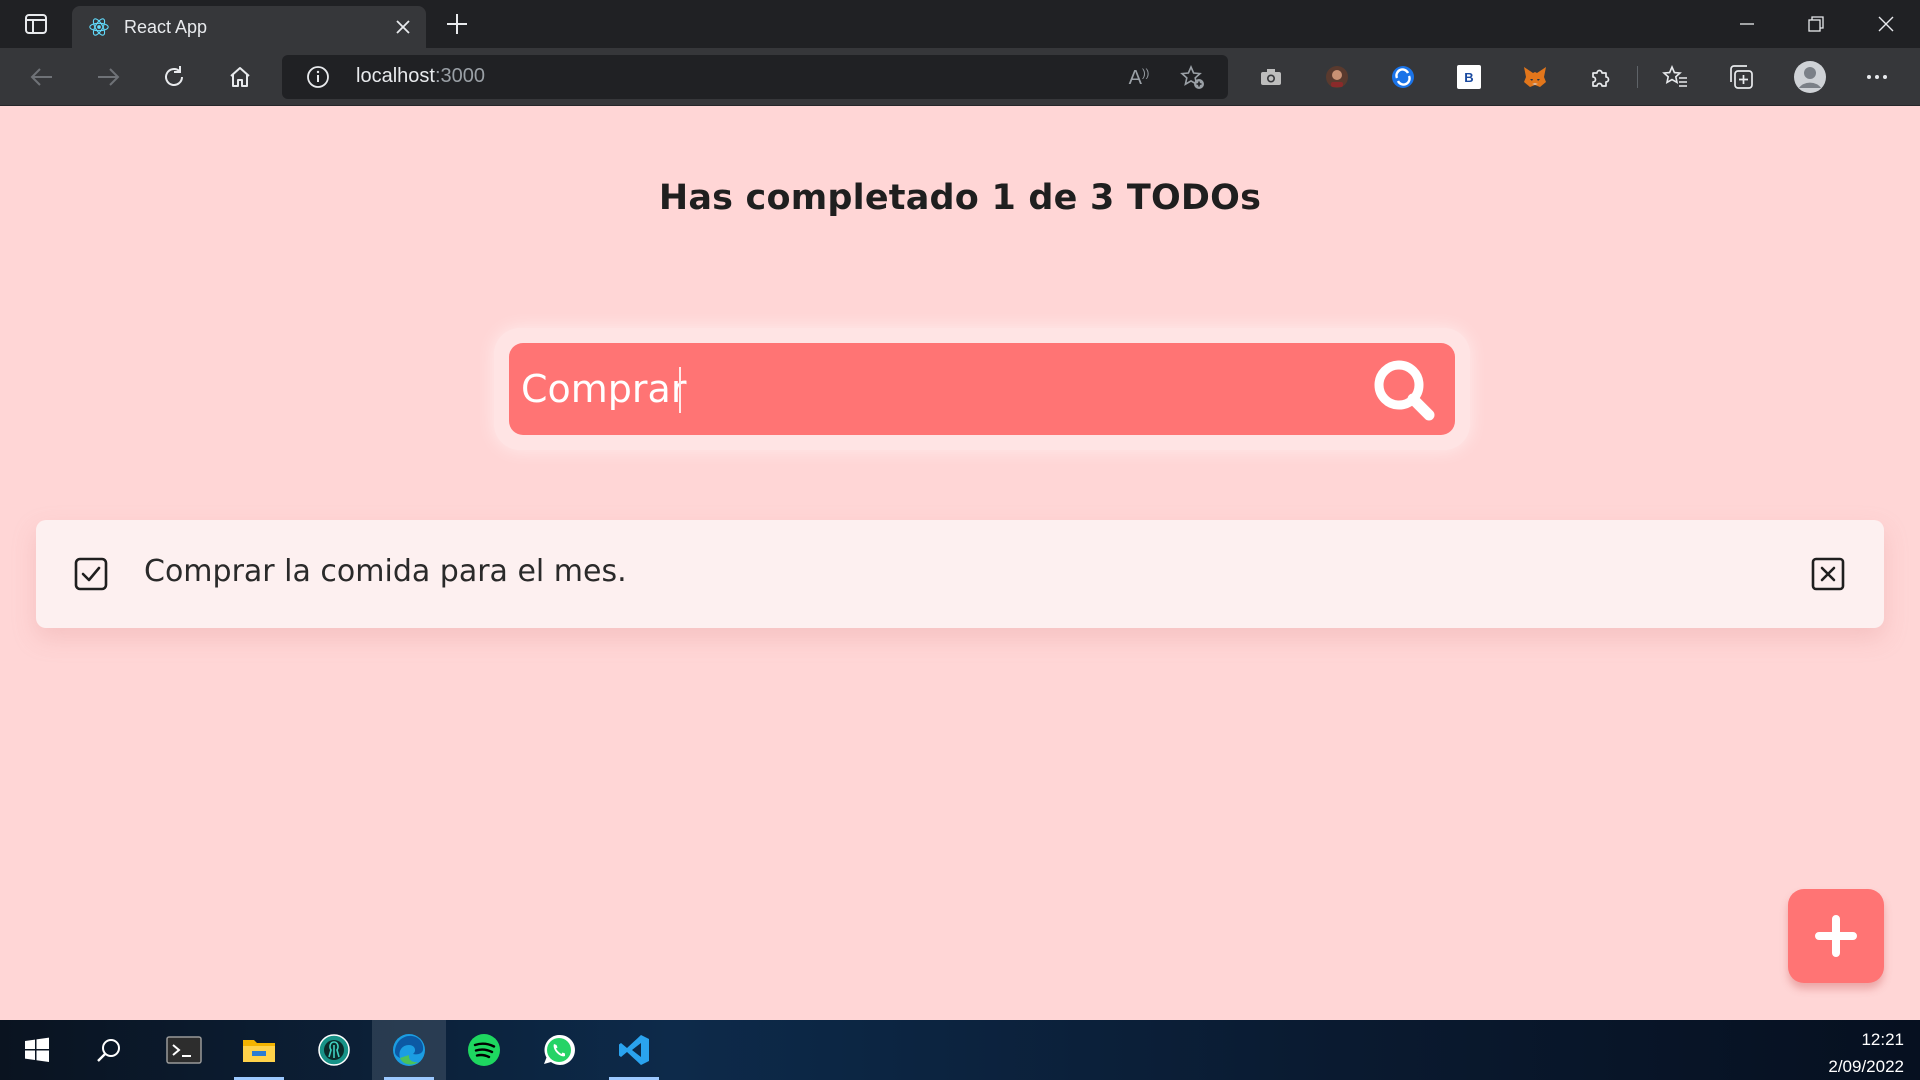 The image size is (1920, 1080). What do you see at coordinates (1886, 24) in the screenshot?
I see `close-window-icon` at bounding box center [1886, 24].